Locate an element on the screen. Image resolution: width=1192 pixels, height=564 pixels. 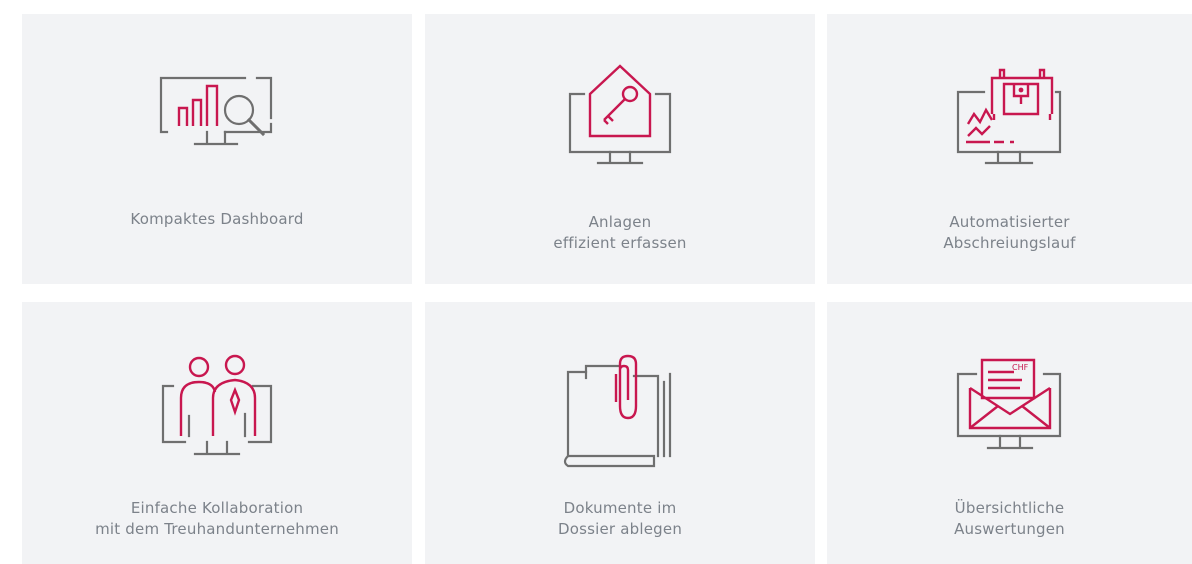
report-envelope-icon: CHF is located at coordinates (1008, 404).